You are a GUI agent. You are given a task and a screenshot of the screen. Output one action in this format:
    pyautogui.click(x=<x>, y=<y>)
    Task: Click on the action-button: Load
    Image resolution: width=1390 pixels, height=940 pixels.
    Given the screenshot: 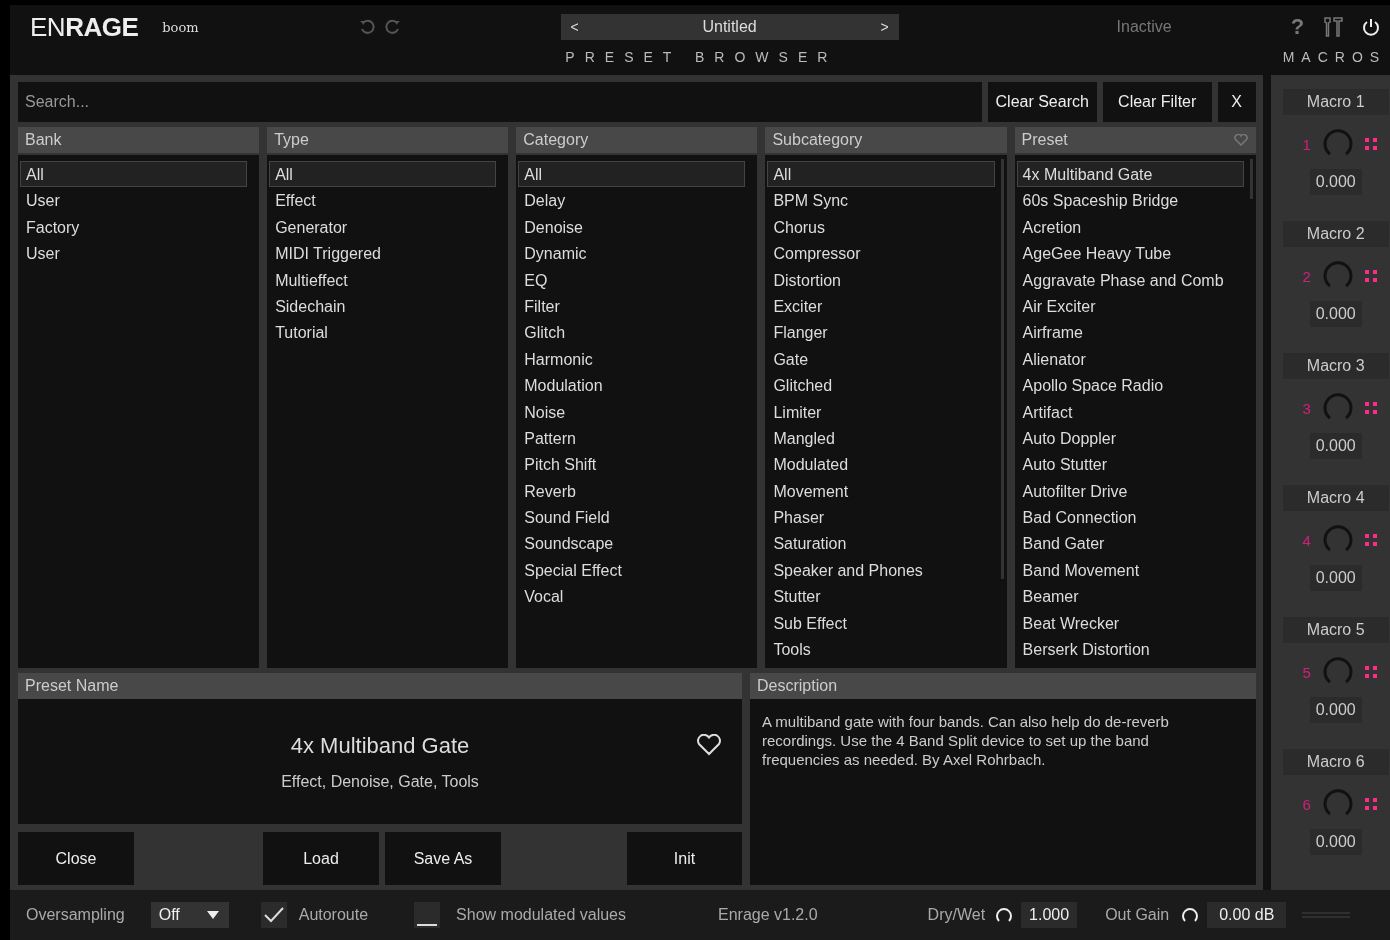 What is the action you would take?
    pyautogui.click(x=321, y=858)
    